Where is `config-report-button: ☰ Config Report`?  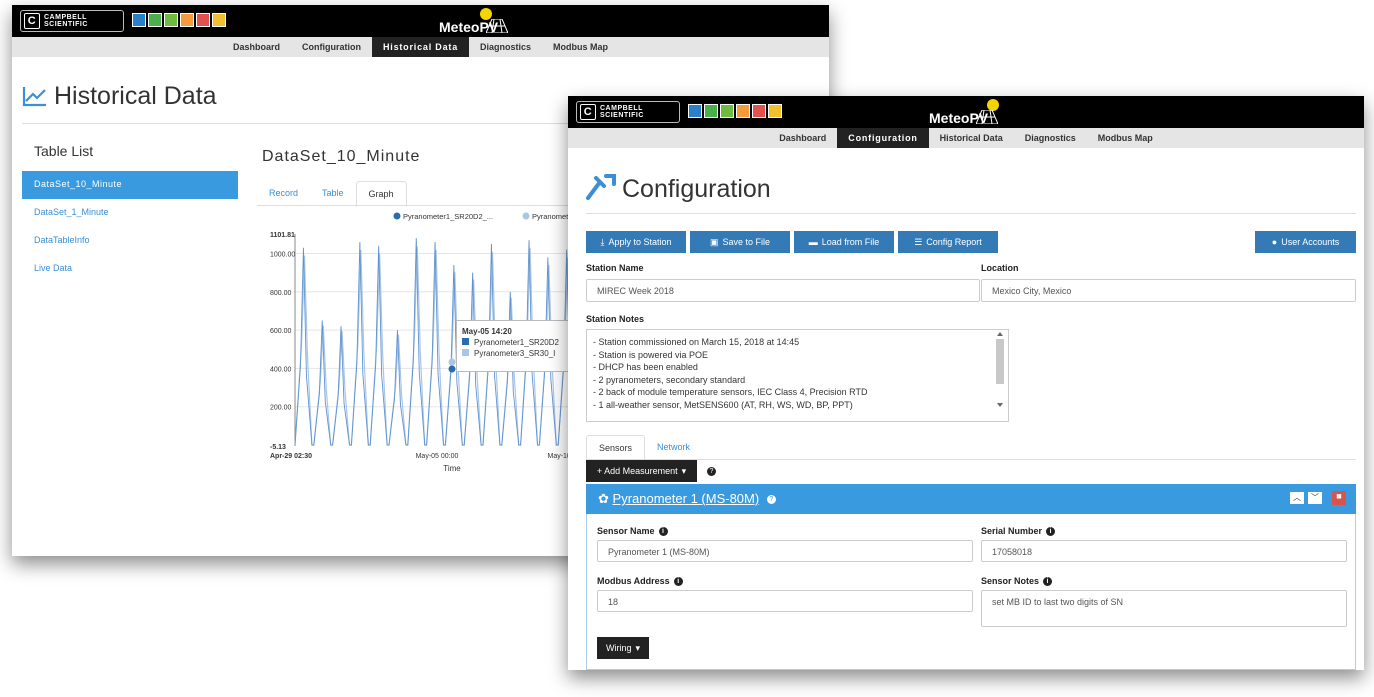 config-report-button: ☰ Config Report is located at coordinates (948, 242).